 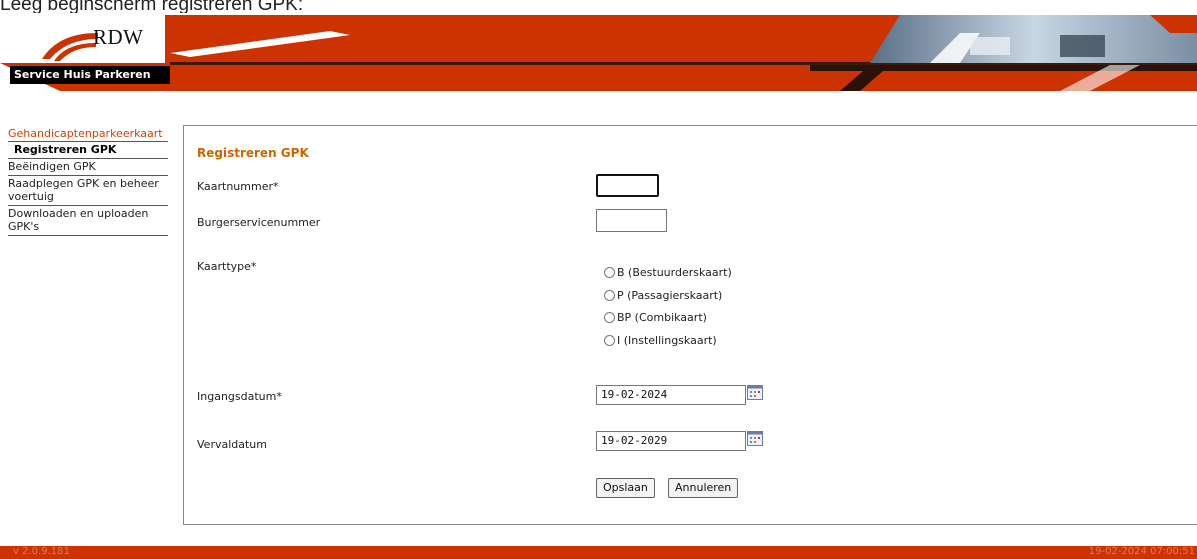 What do you see at coordinates (232, 444) in the screenshot?
I see `vervaldatum-label: Vervaldatum` at bounding box center [232, 444].